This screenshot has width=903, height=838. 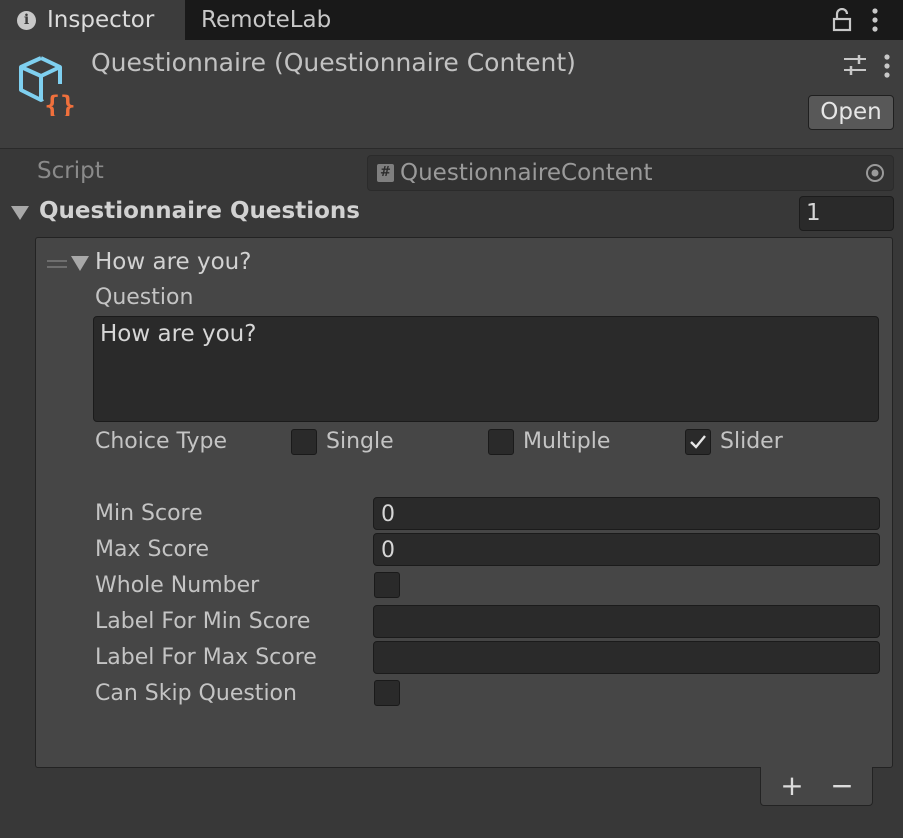 I want to click on single-checkbox, so click(x=304, y=442).